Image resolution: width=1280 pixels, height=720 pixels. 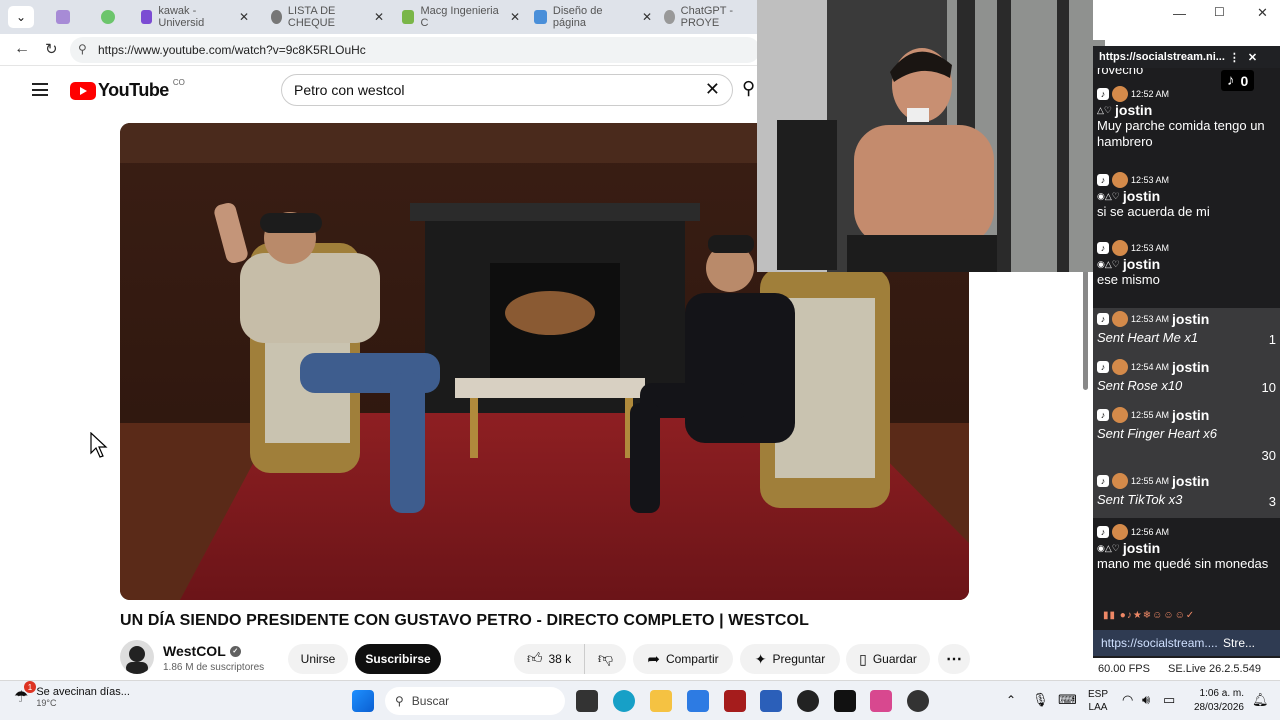 What do you see at coordinates (1067, 700) in the screenshot?
I see `keyboard-icon: ⌨` at bounding box center [1067, 700].